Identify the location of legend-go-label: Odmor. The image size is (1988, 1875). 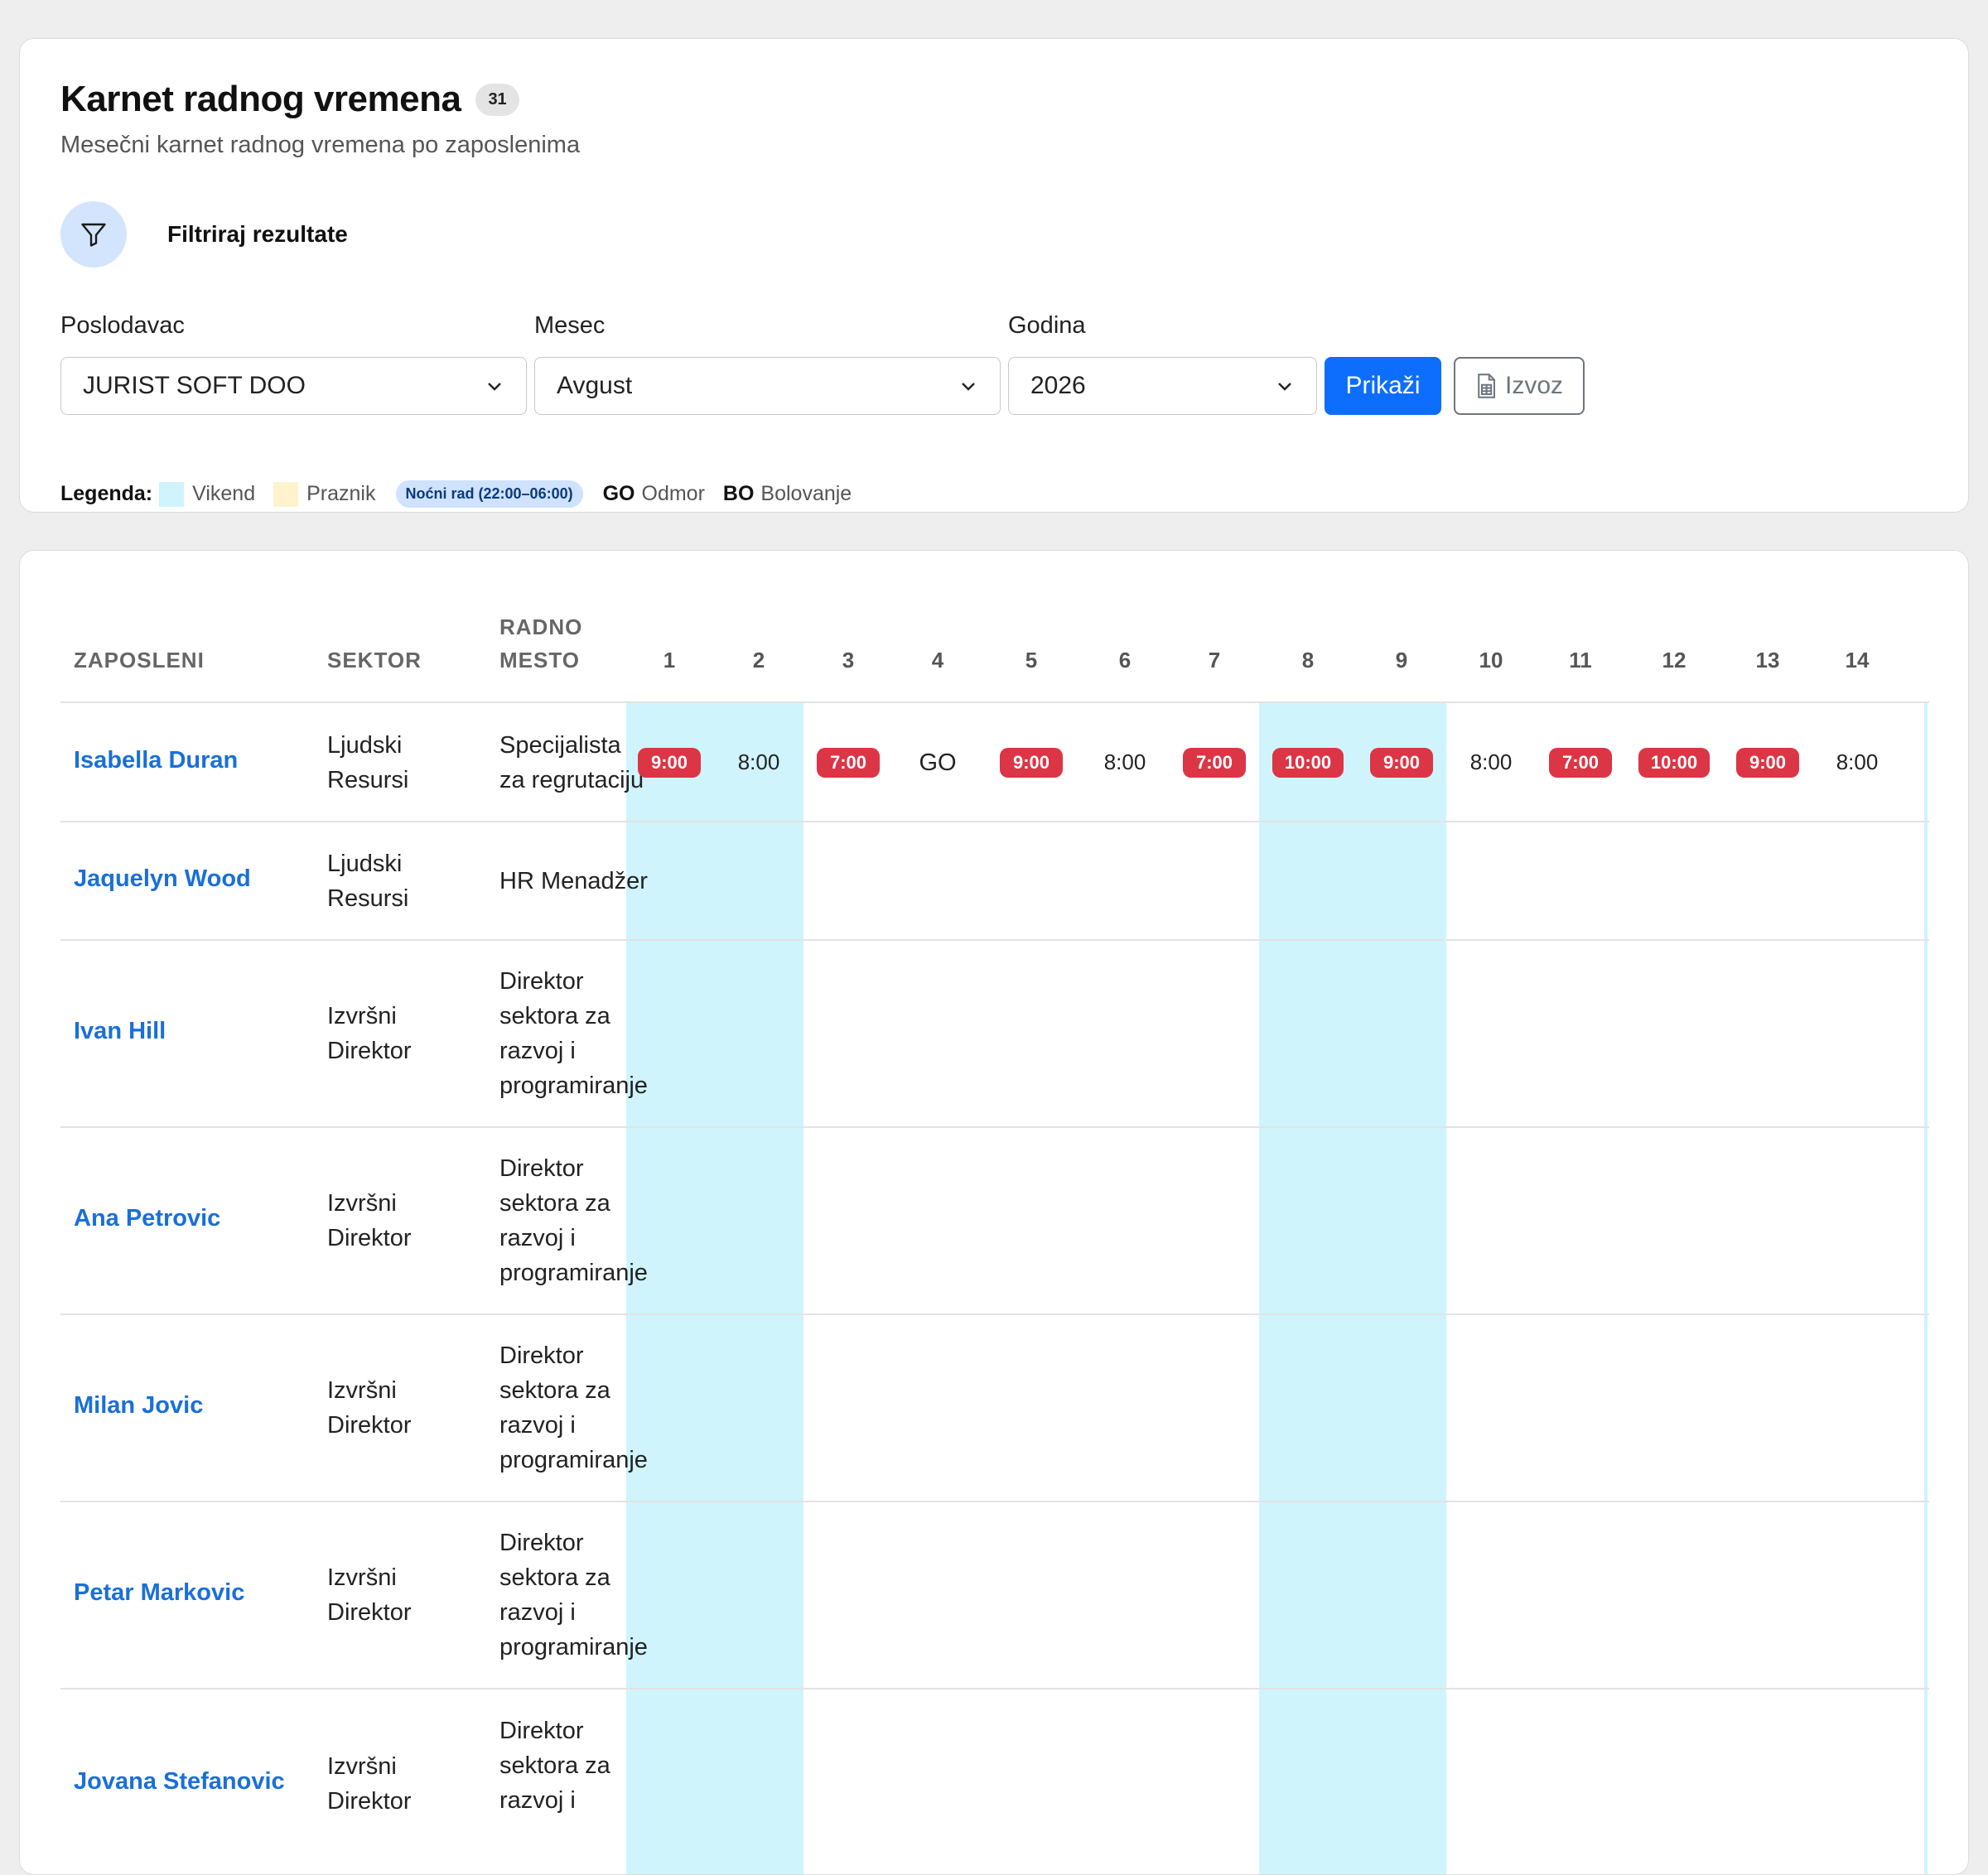
(673, 494).